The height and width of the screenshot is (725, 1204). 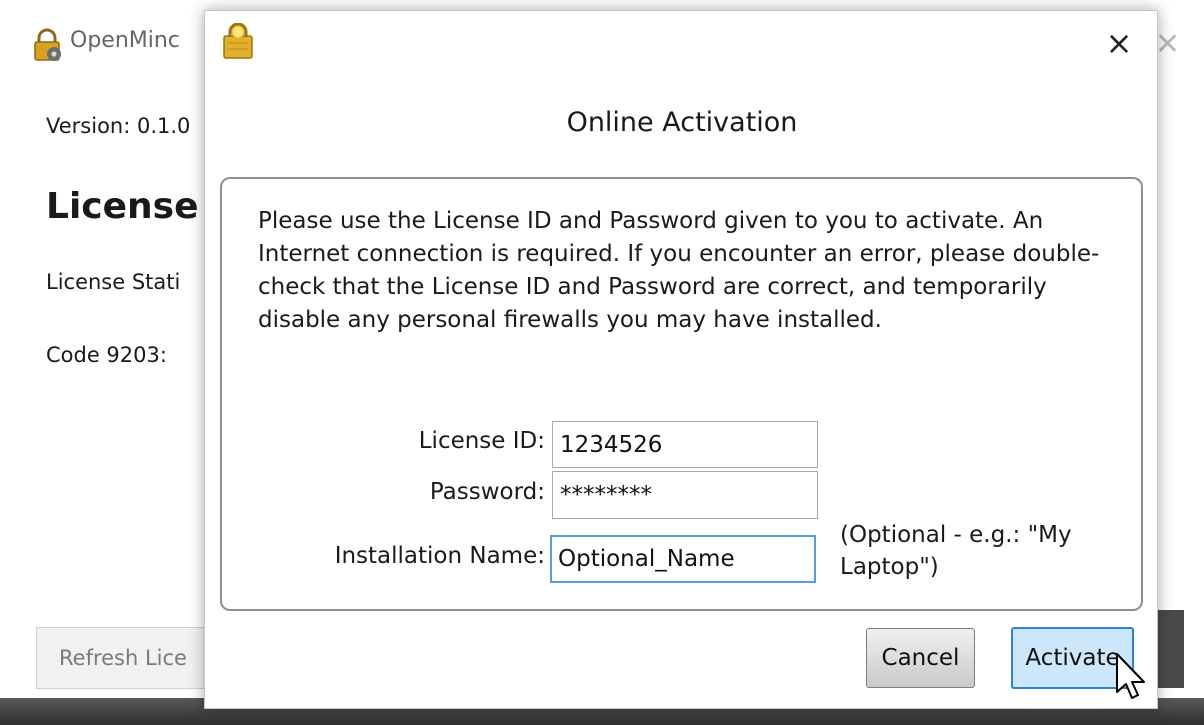 I want to click on lock-gear-icon, so click(x=47, y=44).